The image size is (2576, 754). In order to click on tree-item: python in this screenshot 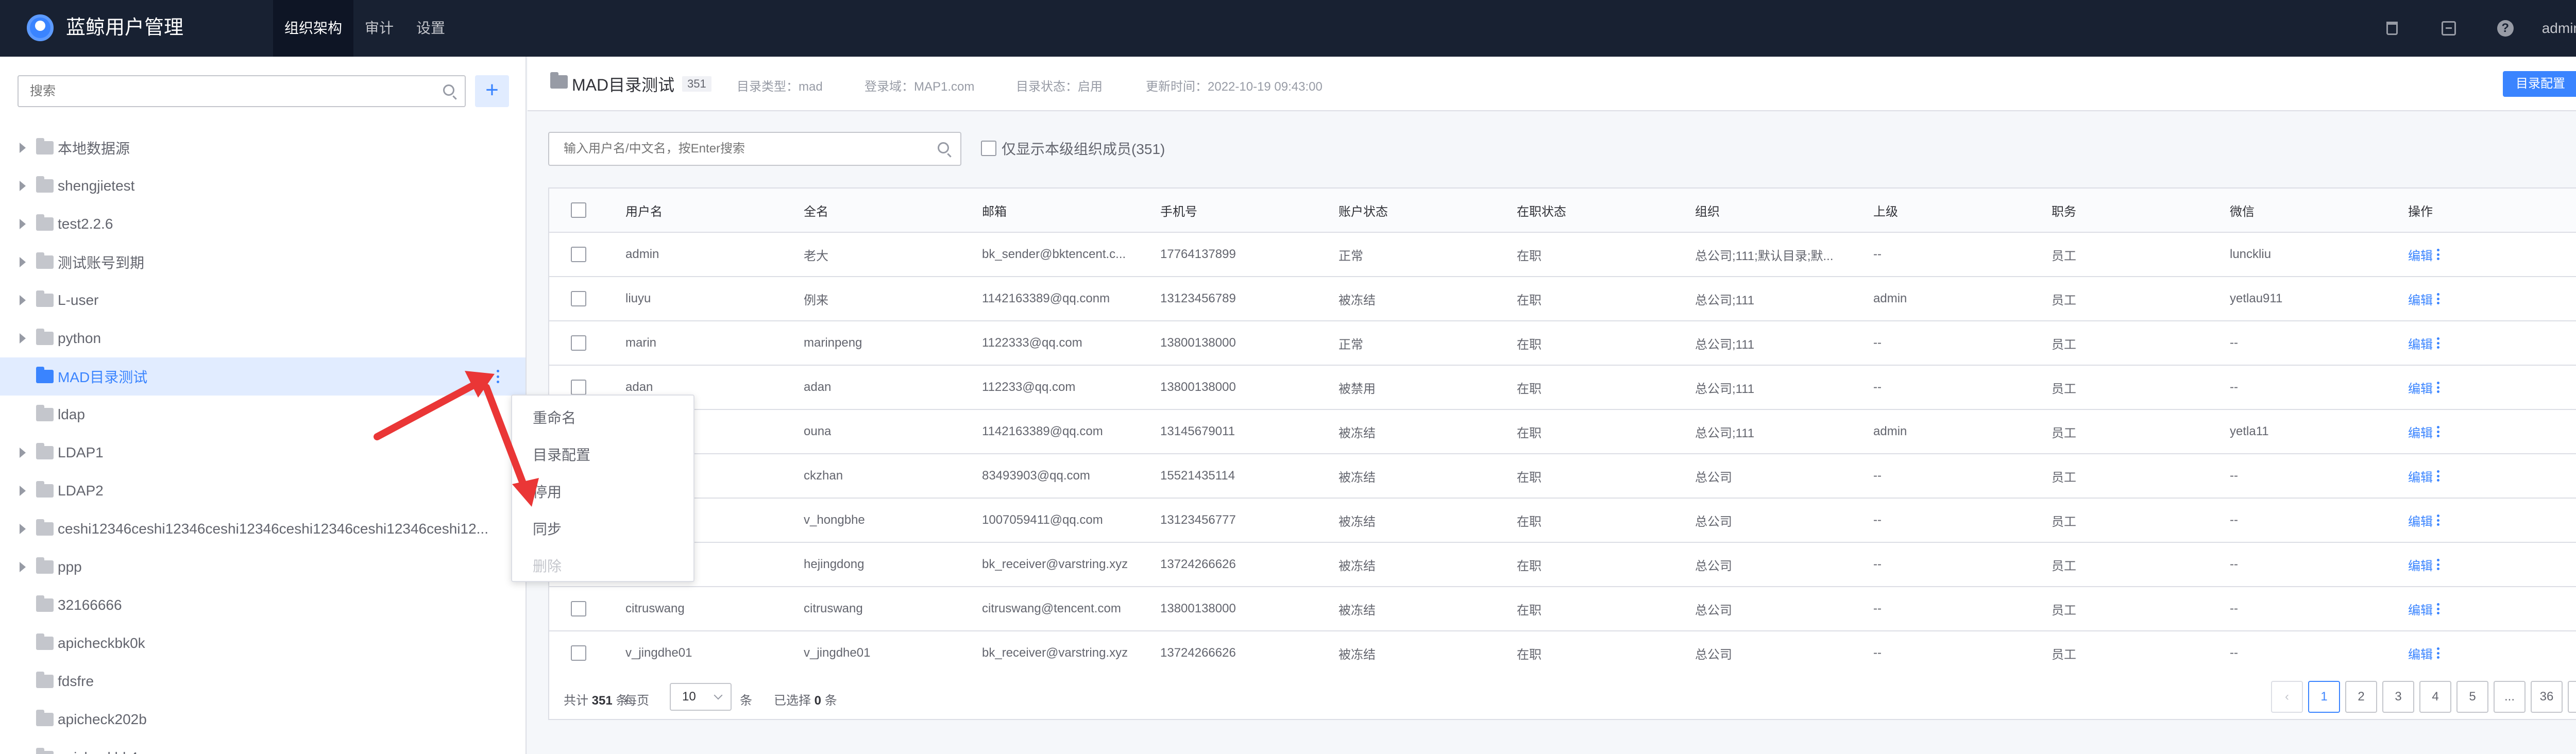, I will do `click(263, 338)`.